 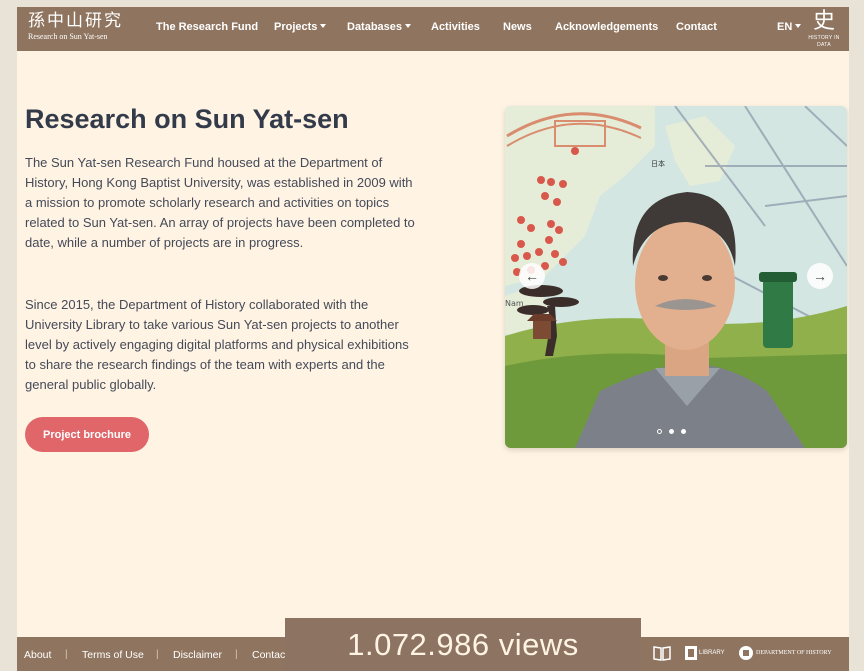 I want to click on history-glyph: 史, so click(x=823, y=21).